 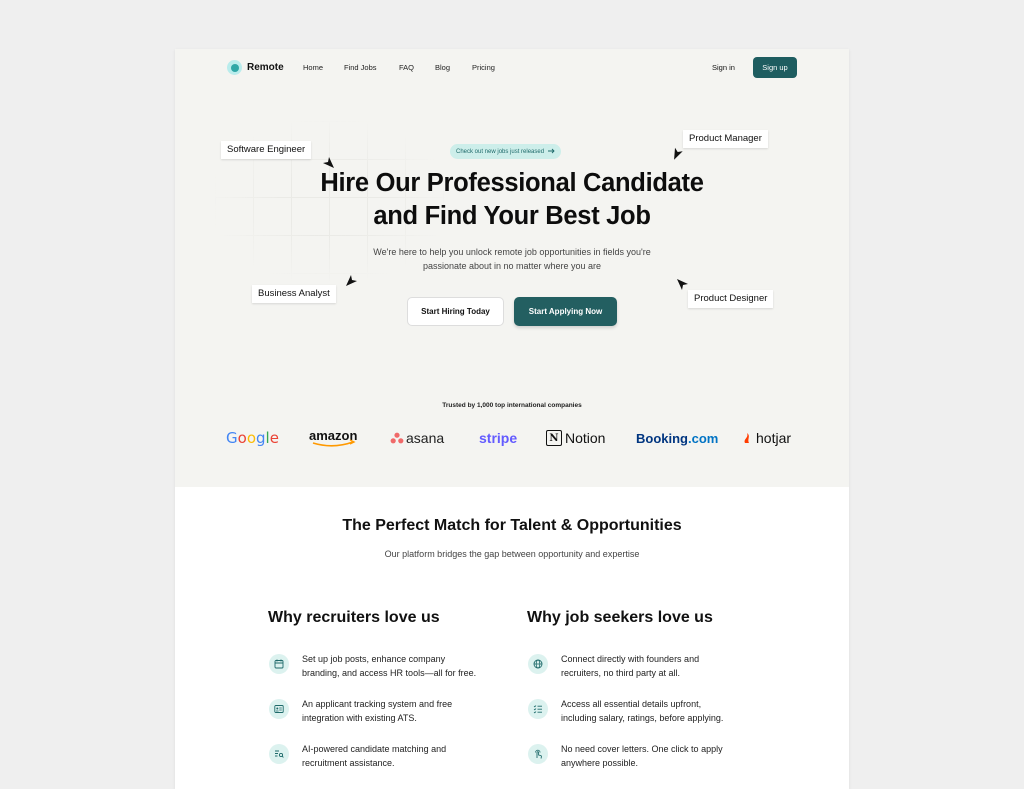 I want to click on tap-icon, so click(x=538, y=754).